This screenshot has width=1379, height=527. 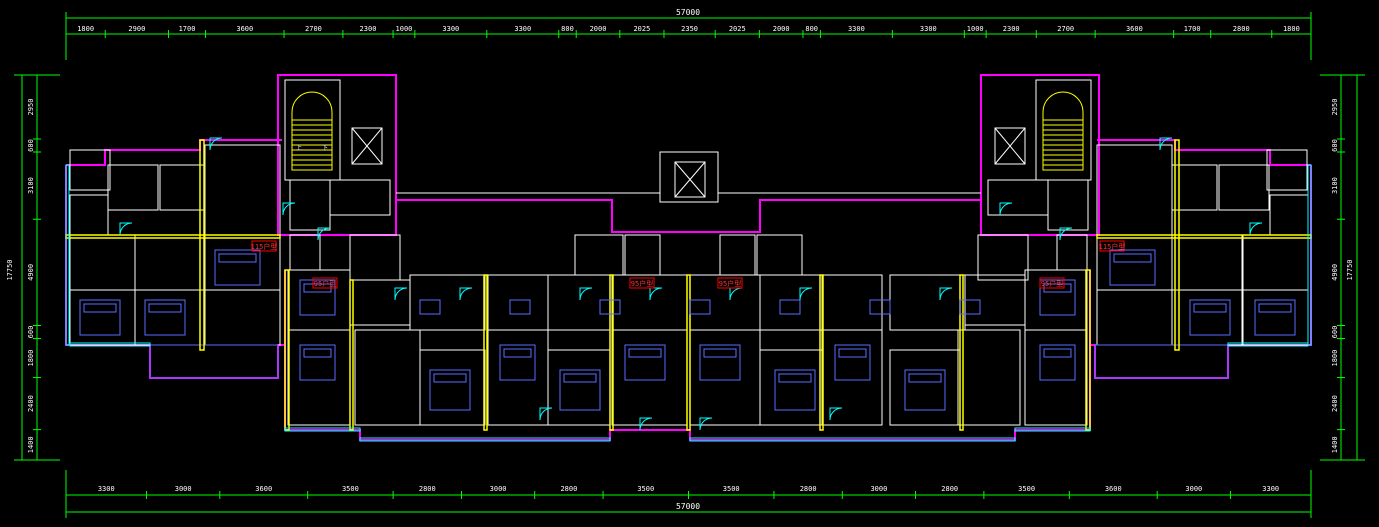 I want to click on right-segment-dimension: 1800, so click(x=1335, y=358).